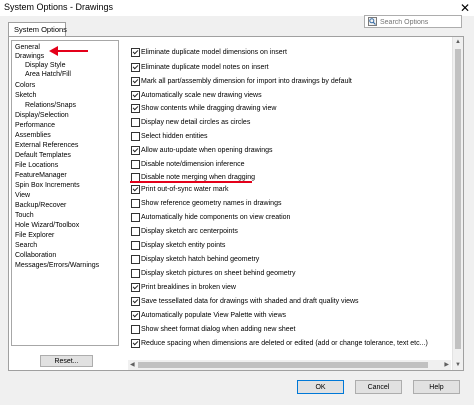 The image size is (474, 405). I want to click on window-title: System Options - Drawings, so click(59, 7).